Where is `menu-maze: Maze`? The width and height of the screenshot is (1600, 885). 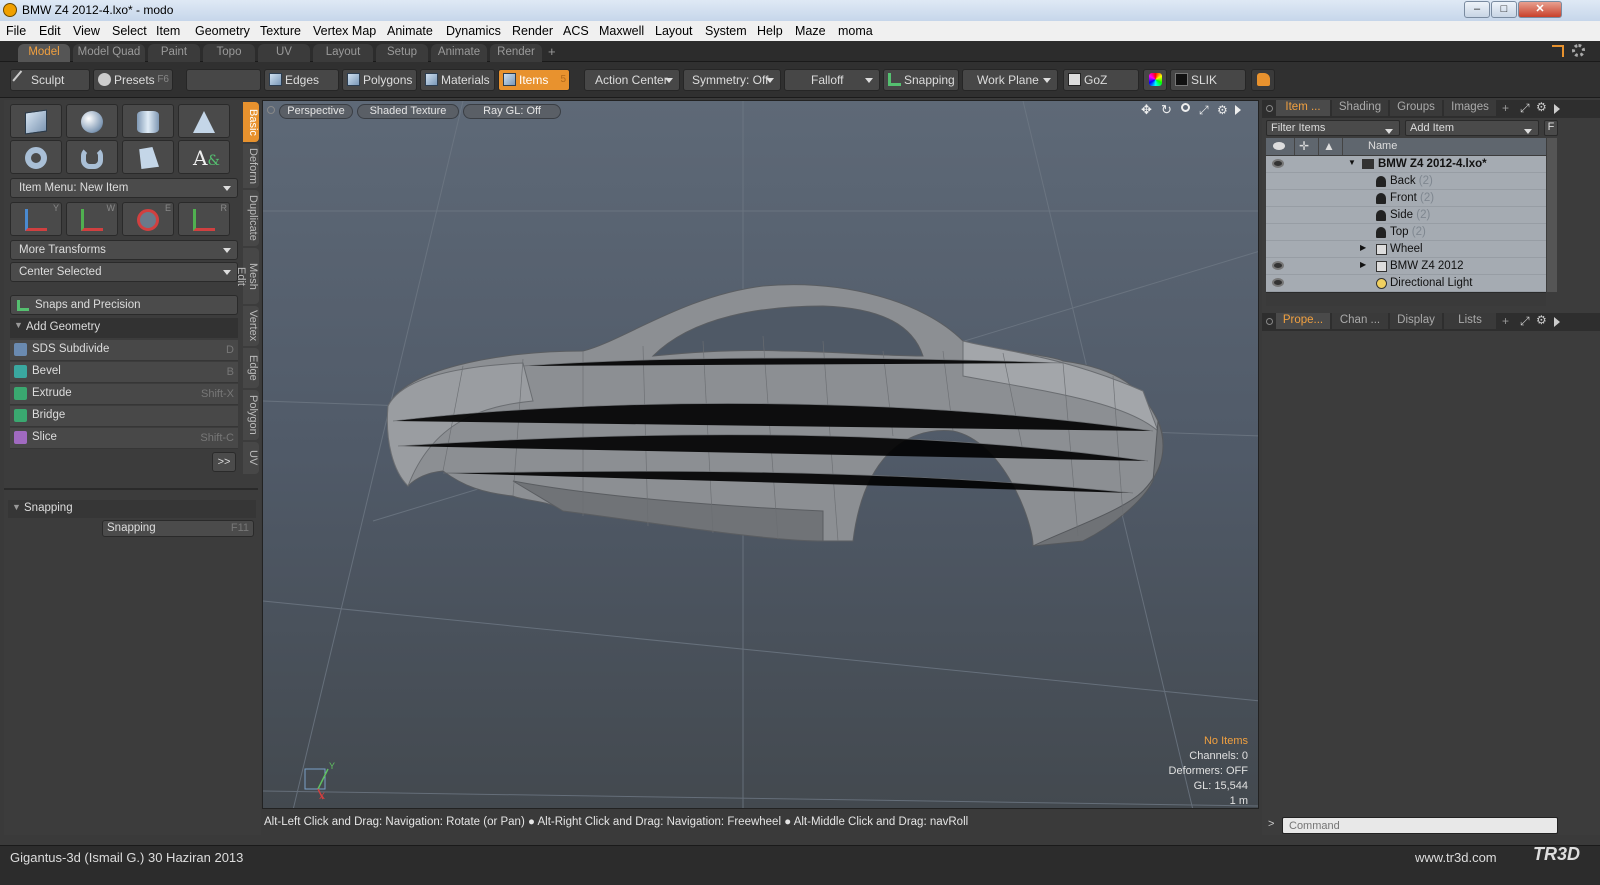 menu-maze: Maze is located at coordinates (810, 31).